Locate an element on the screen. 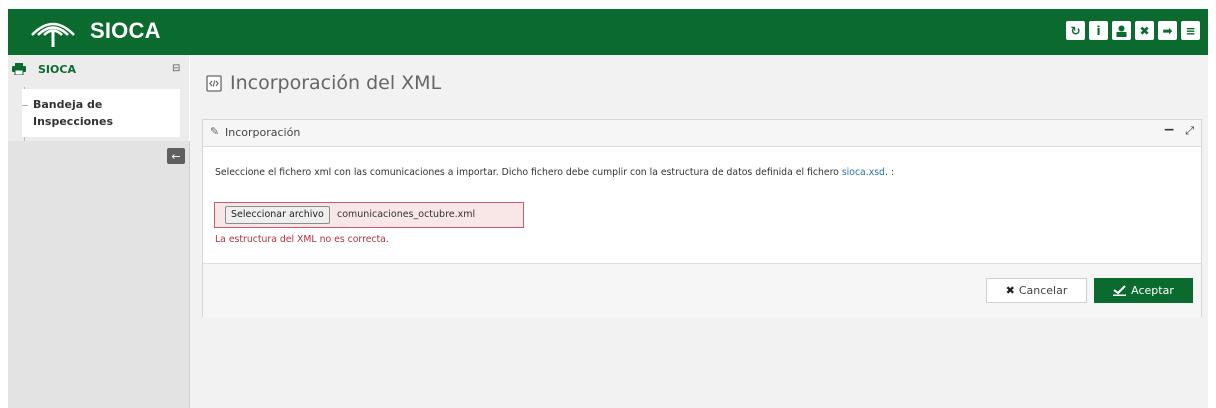  panel-footer: ✖ Cancelar Aceptar is located at coordinates (702, 290).